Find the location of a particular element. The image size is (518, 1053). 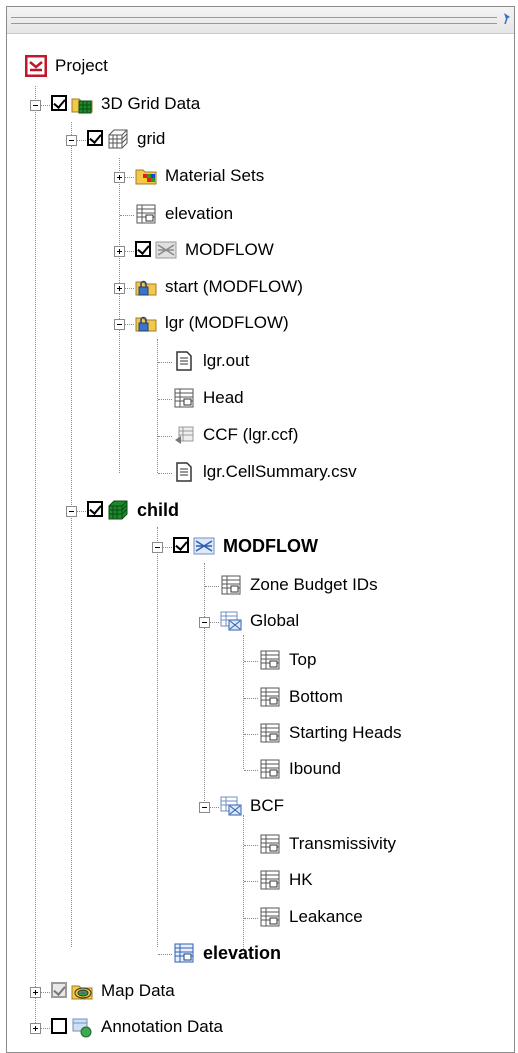

tree-item-elevation: elevation is located at coordinates (257, 215).